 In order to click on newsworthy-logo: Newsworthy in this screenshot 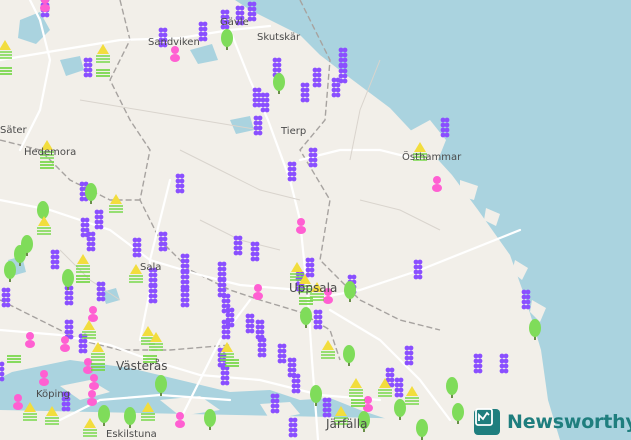, I will do `click(552, 422)`.